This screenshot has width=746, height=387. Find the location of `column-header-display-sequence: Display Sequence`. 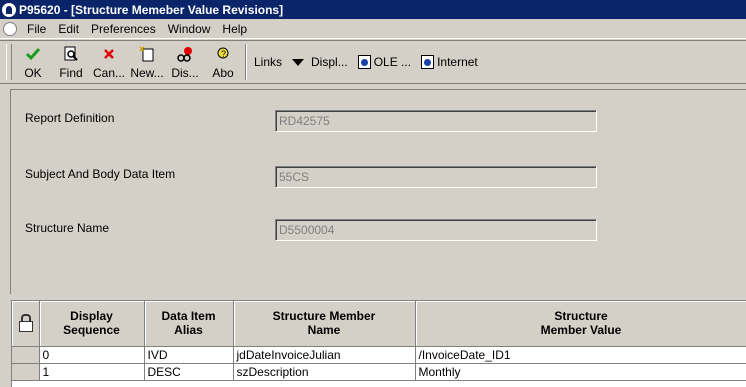

column-header-display-sequence: Display Sequence is located at coordinates (92, 324).